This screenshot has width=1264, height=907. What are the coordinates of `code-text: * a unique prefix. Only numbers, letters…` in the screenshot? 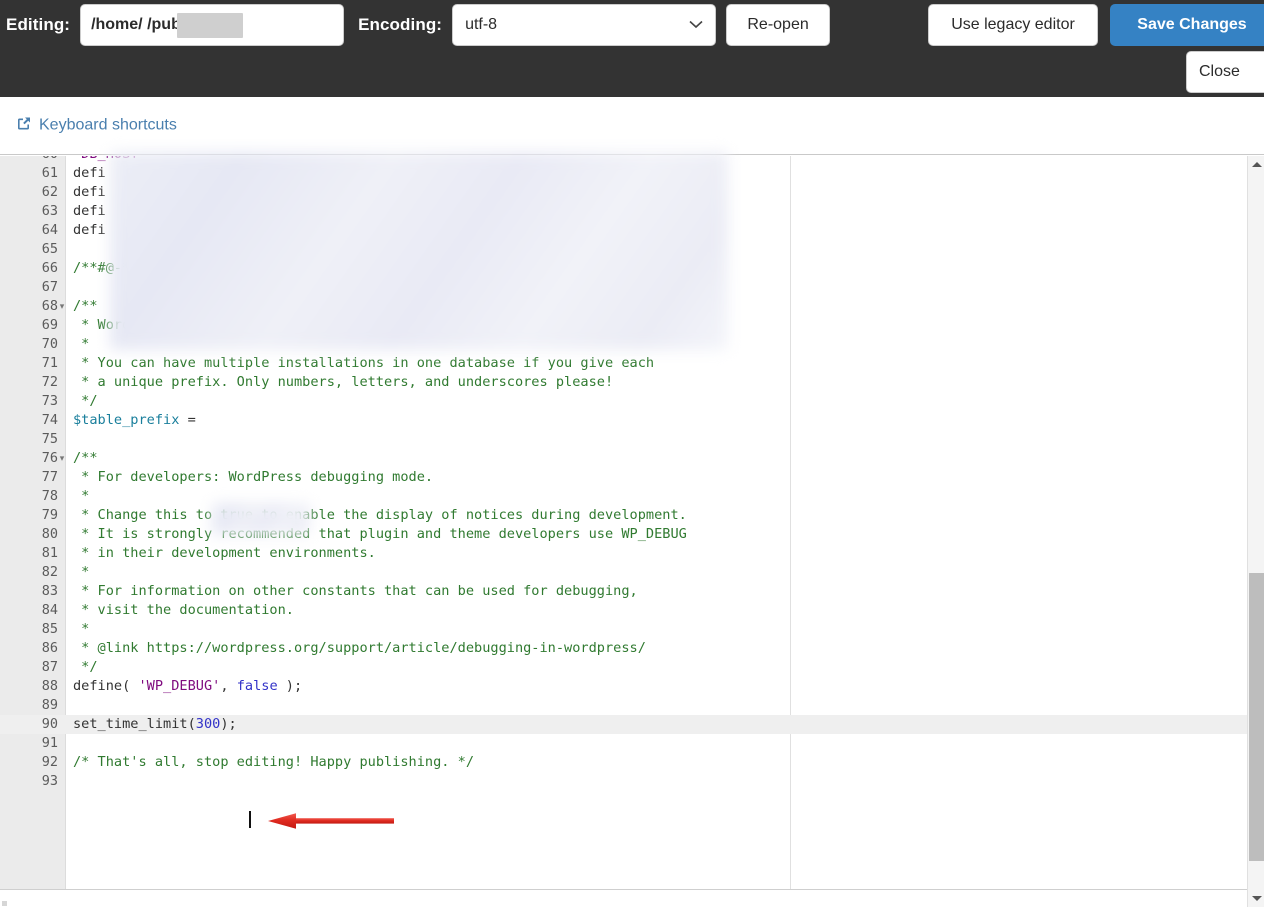 It's located at (343, 382).